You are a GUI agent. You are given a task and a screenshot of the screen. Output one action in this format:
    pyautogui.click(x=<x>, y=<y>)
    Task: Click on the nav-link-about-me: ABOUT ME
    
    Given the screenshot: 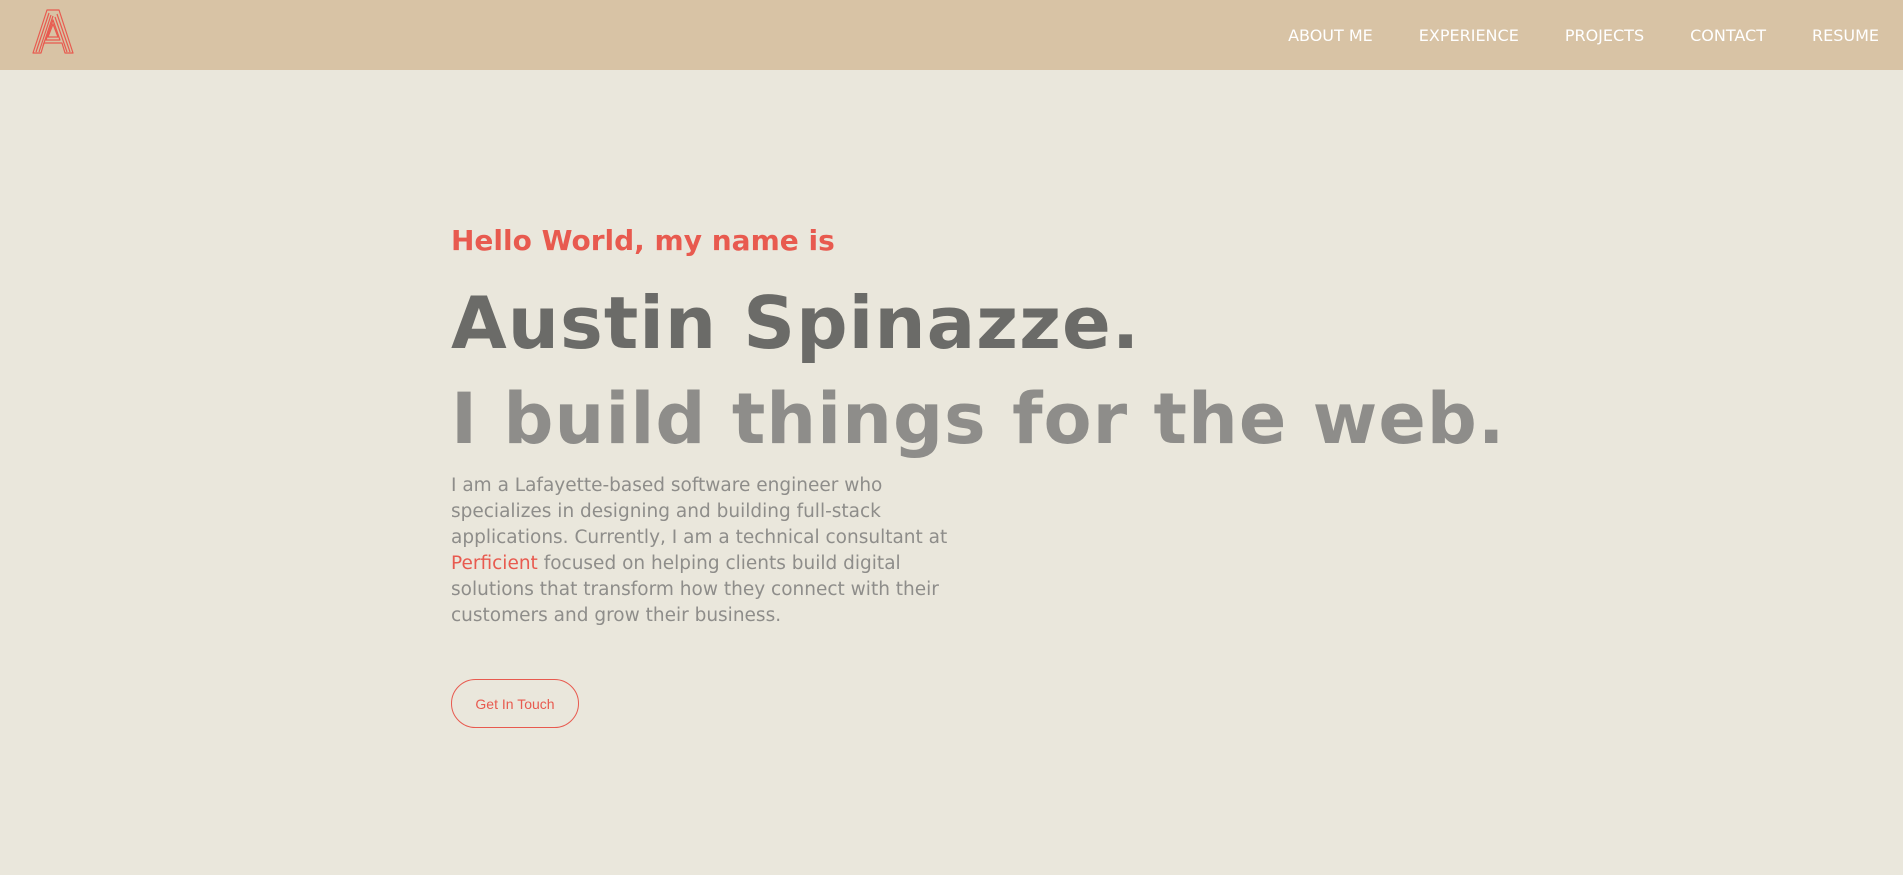 What is the action you would take?
    pyautogui.click(x=1330, y=35)
    